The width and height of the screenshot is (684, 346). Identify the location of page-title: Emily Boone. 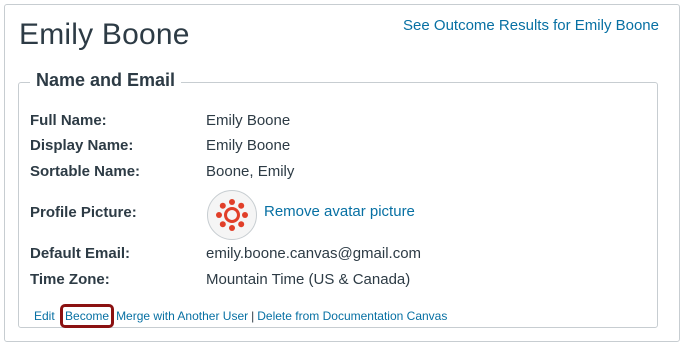
(104, 34).